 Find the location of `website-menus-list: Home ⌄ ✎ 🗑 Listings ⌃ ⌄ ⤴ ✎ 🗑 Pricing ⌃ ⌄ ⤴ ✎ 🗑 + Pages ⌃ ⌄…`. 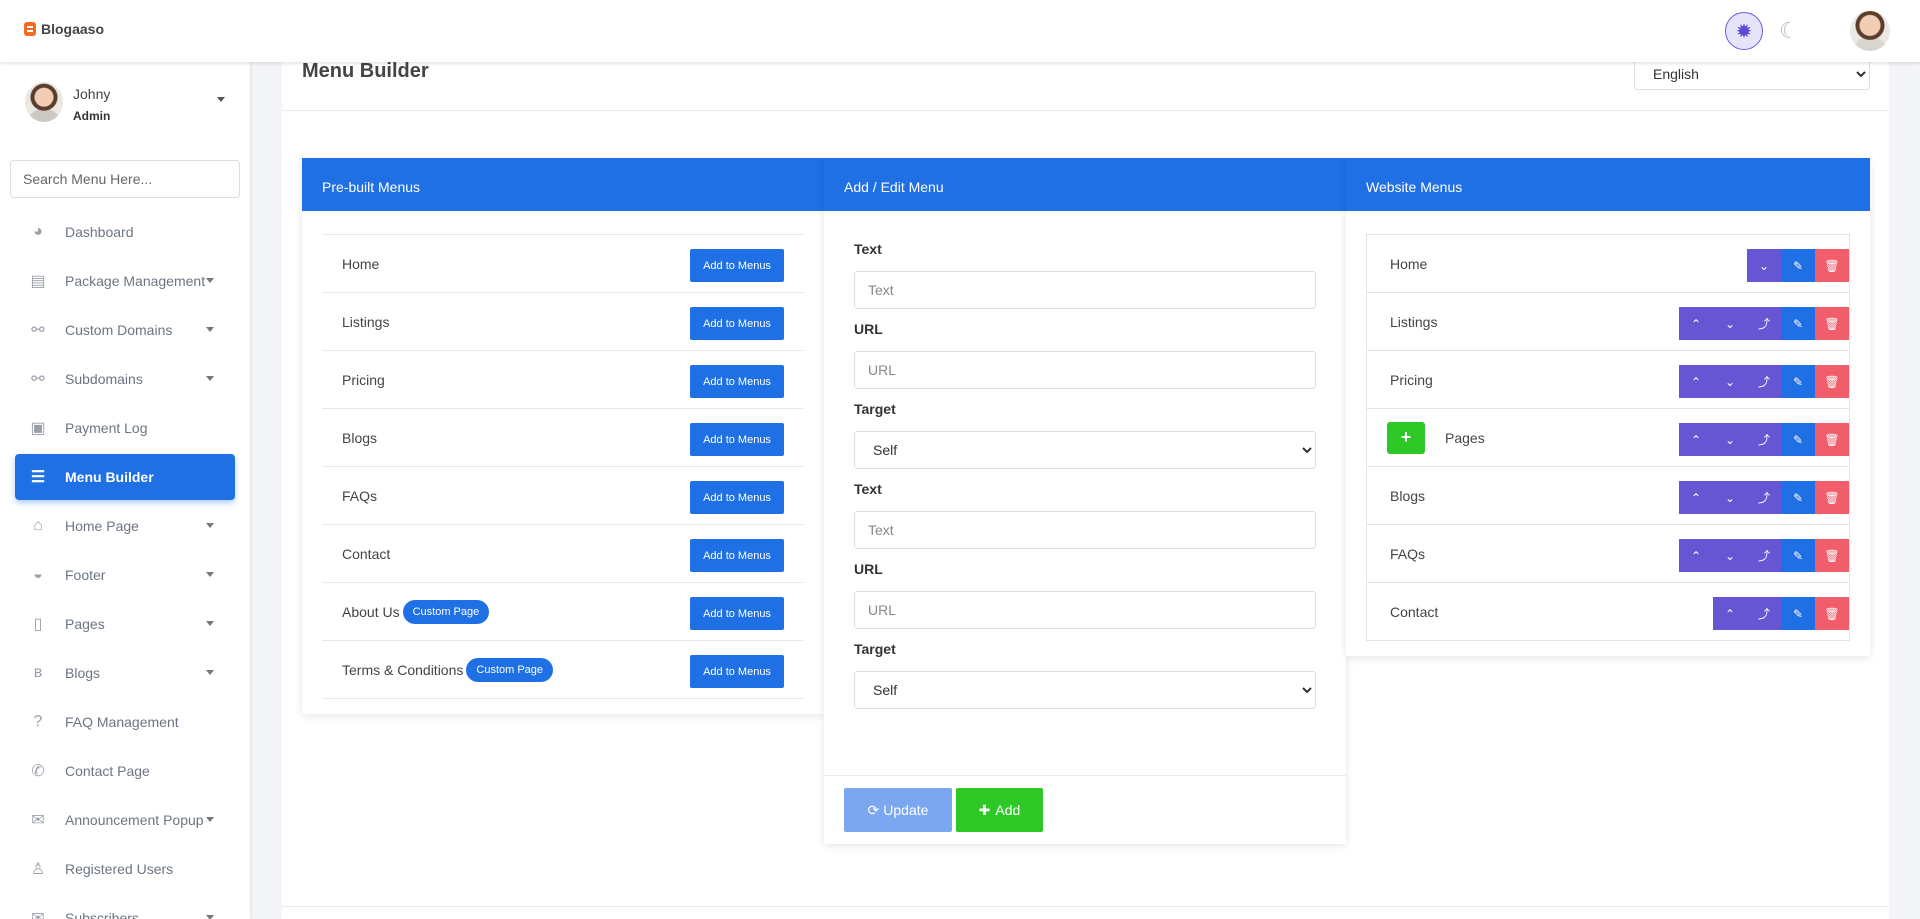

website-menus-list: Home ⌄ ✎ 🗑 Listings ⌃ ⌄ ⤴ ✎ 🗑 Pricing ⌃ ⌄ ⤴ ✎ 🗑 + Pages ⌃ ⌄… is located at coordinates (1608, 437).